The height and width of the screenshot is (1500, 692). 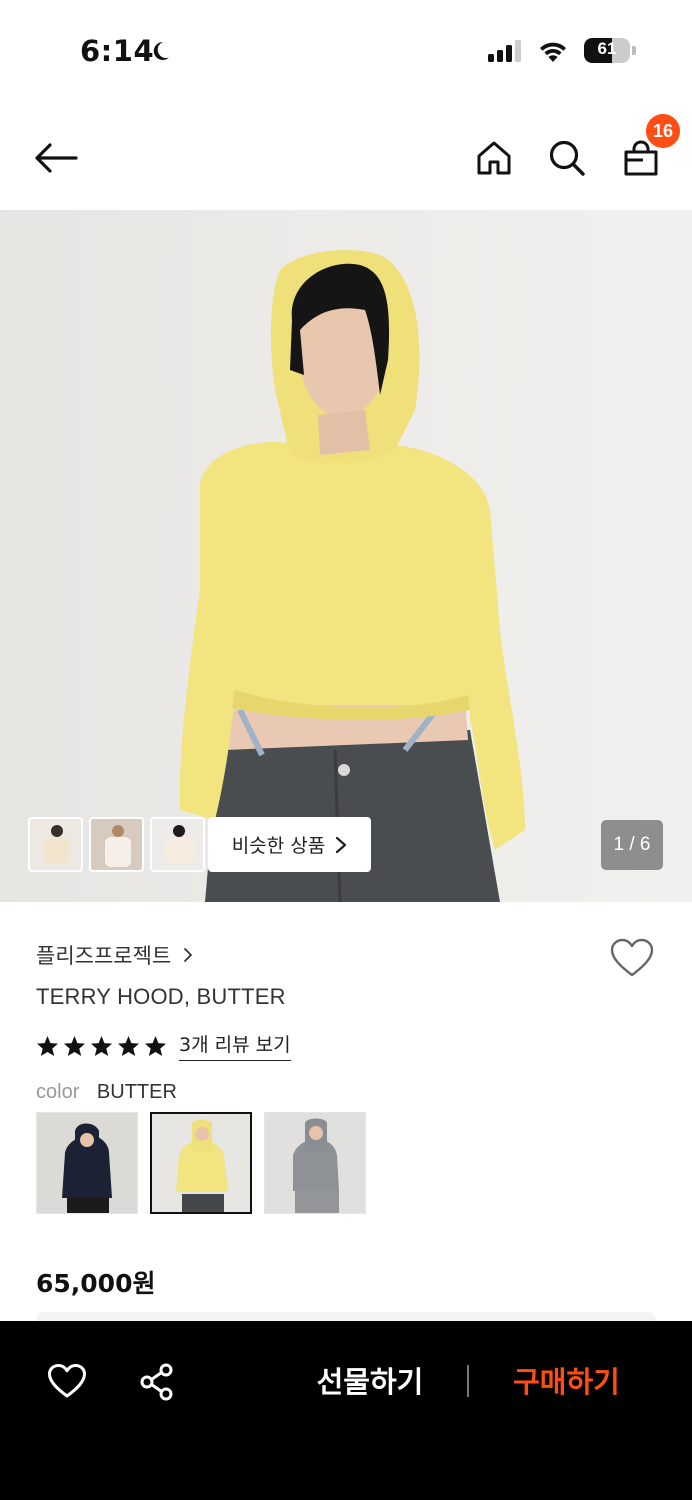 I want to click on color-swatch-grey, so click(x=315, y=1163).